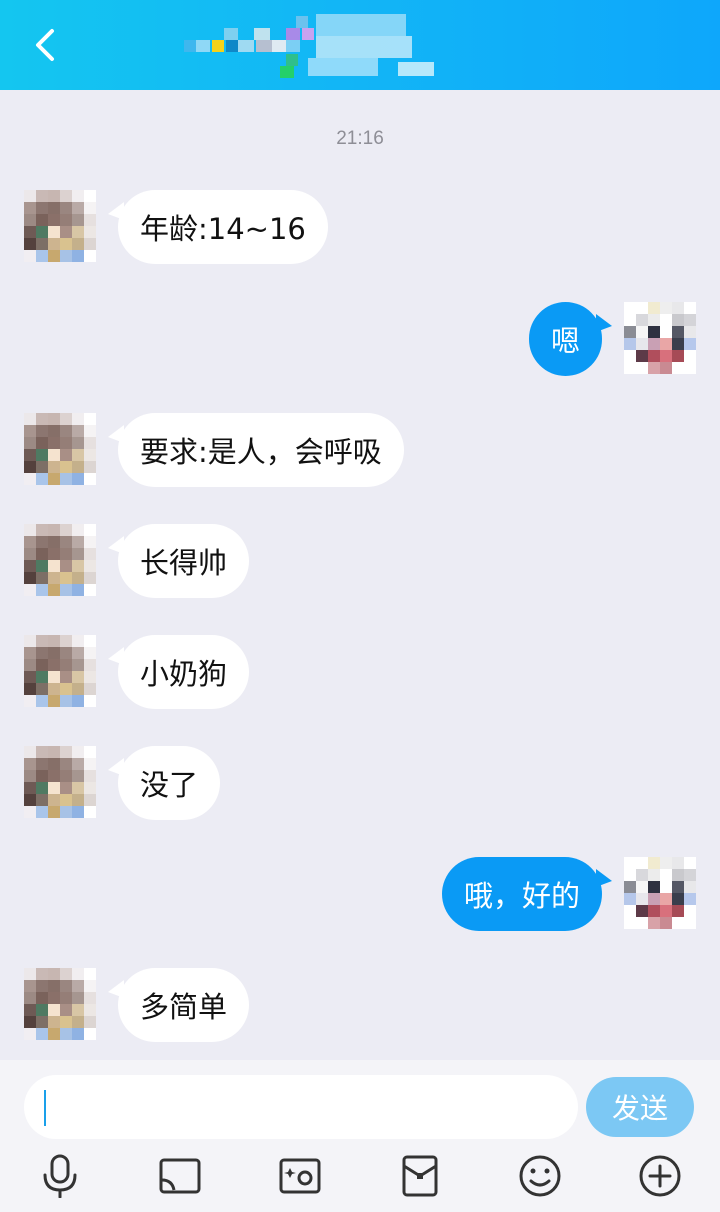 This screenshot has height=1212, width=720. Describe the element at coordinates (420, 1176) in the screenshot. I see `red-packet-button` at that location.